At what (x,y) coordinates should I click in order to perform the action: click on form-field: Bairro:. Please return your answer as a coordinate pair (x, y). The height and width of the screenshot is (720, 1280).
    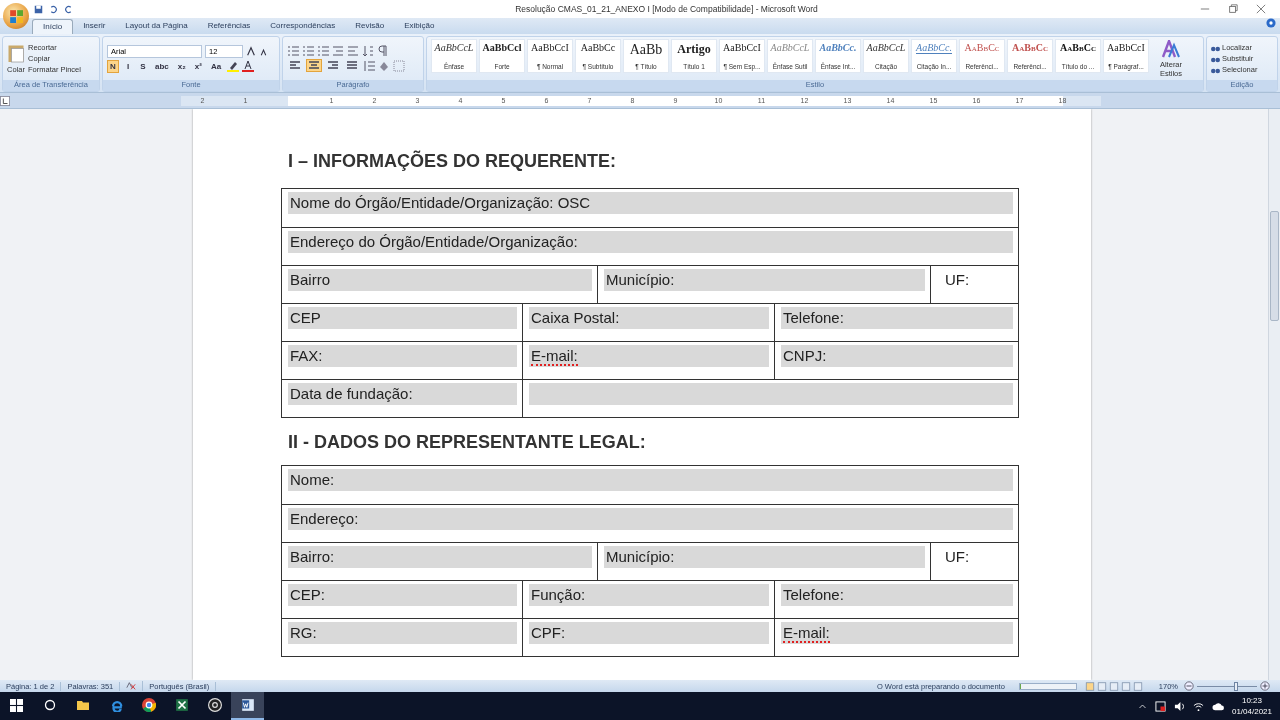
    Looking at the image, I should click on (440, 557).